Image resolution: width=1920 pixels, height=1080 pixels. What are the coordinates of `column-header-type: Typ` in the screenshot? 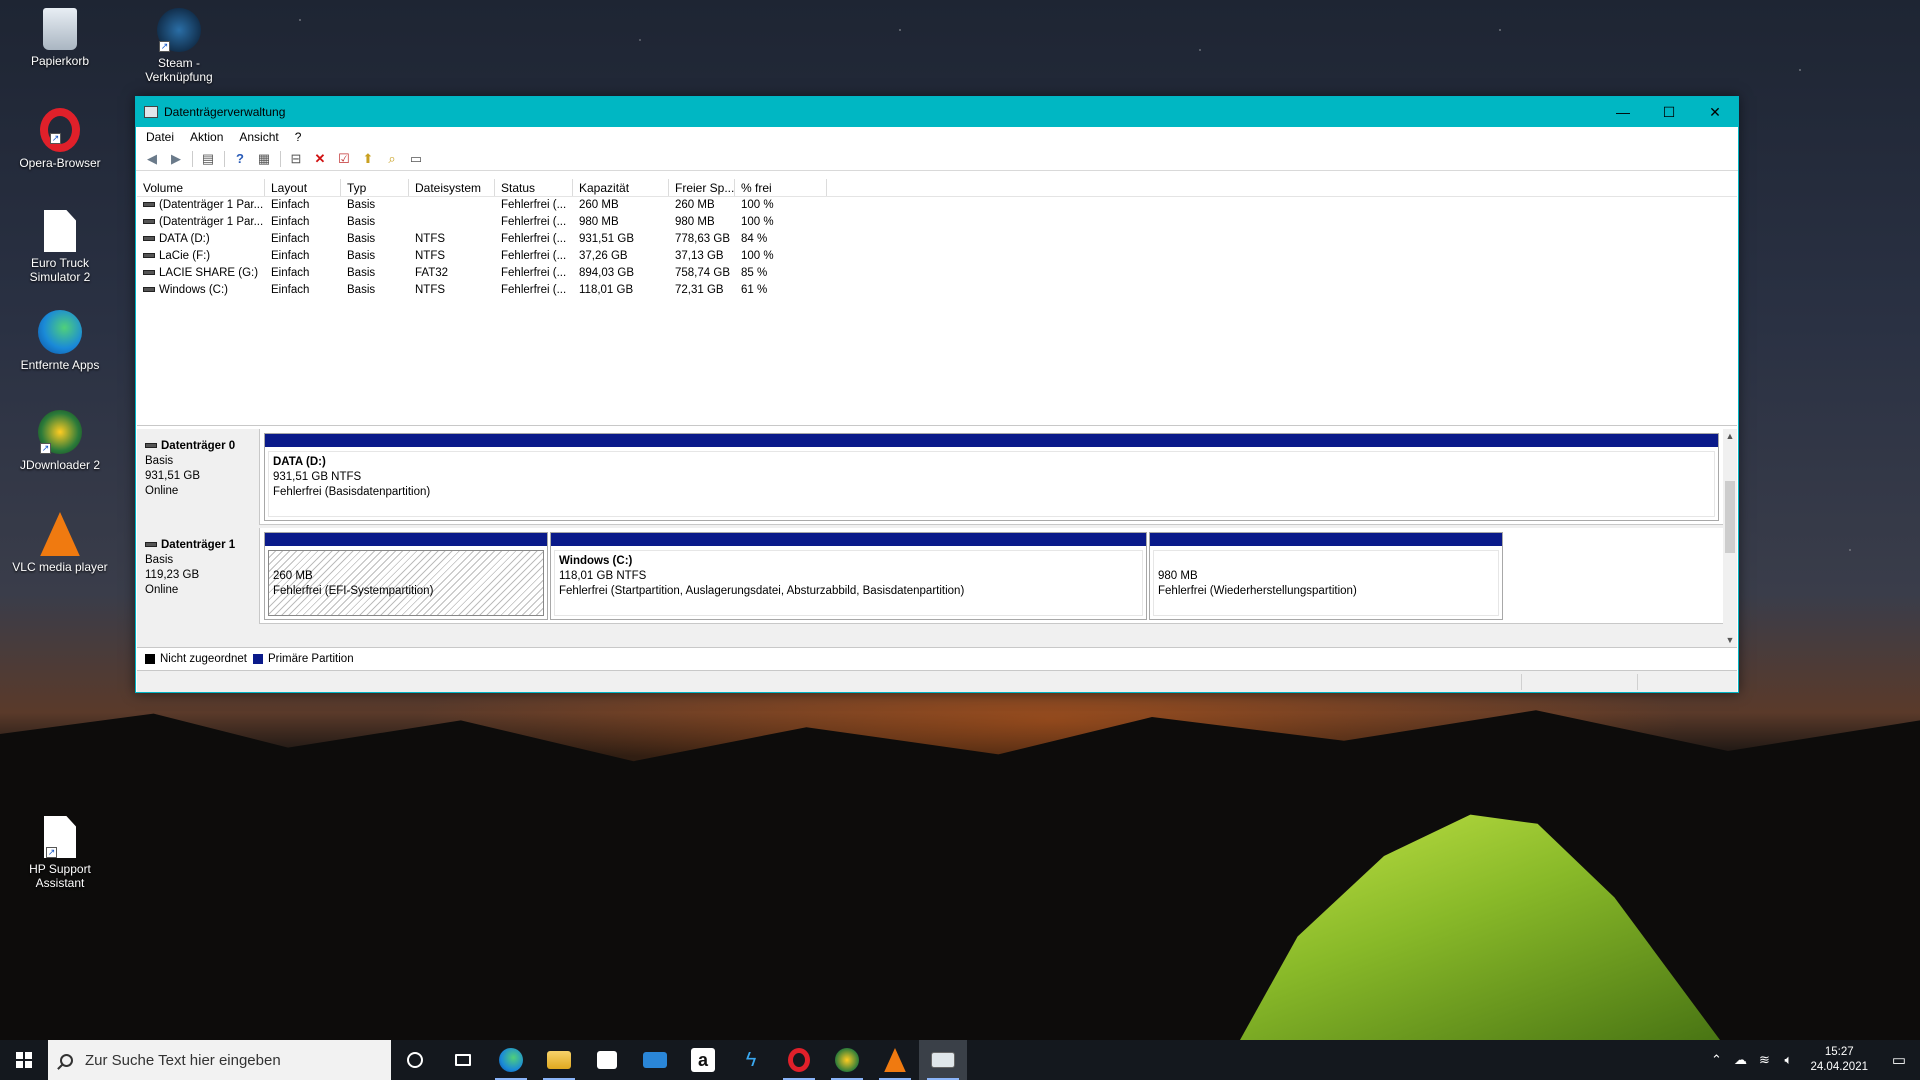 It's located at (375, 187).